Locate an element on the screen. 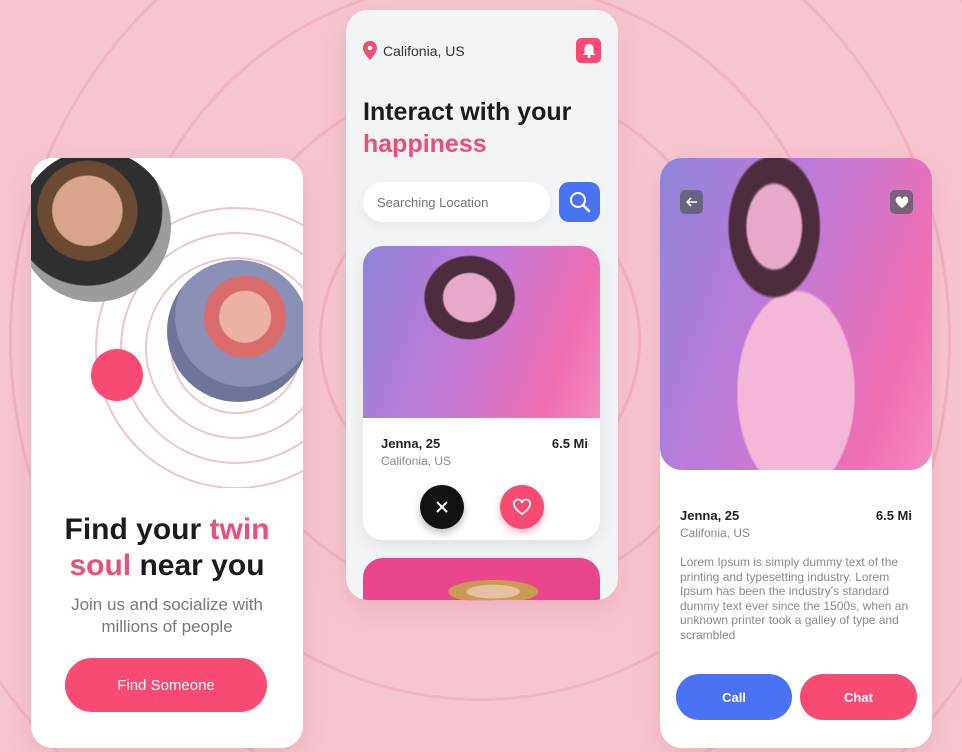 This screenshot has width=962, height=752. find-someone-button: Find Someone is located at coordinates (166, 685).